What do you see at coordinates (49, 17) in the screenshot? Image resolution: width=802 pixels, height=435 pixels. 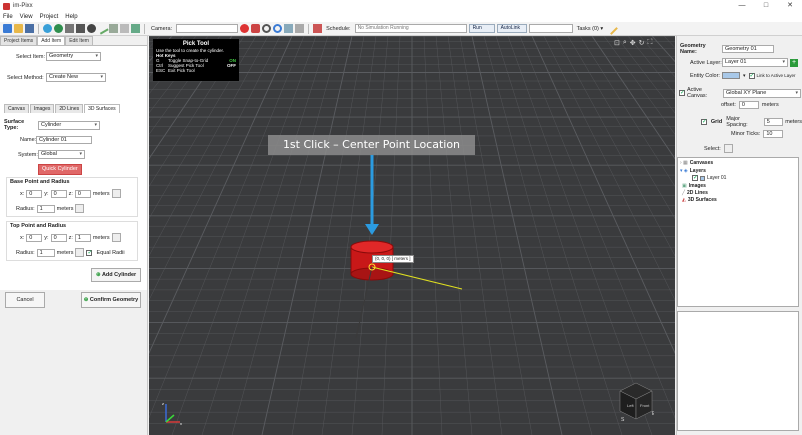 I see `menu-project: Project` at bounding box center [49, 17].